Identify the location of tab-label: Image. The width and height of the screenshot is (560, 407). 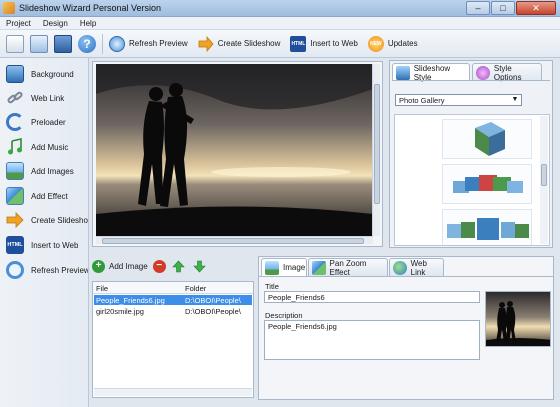
(294, 267).